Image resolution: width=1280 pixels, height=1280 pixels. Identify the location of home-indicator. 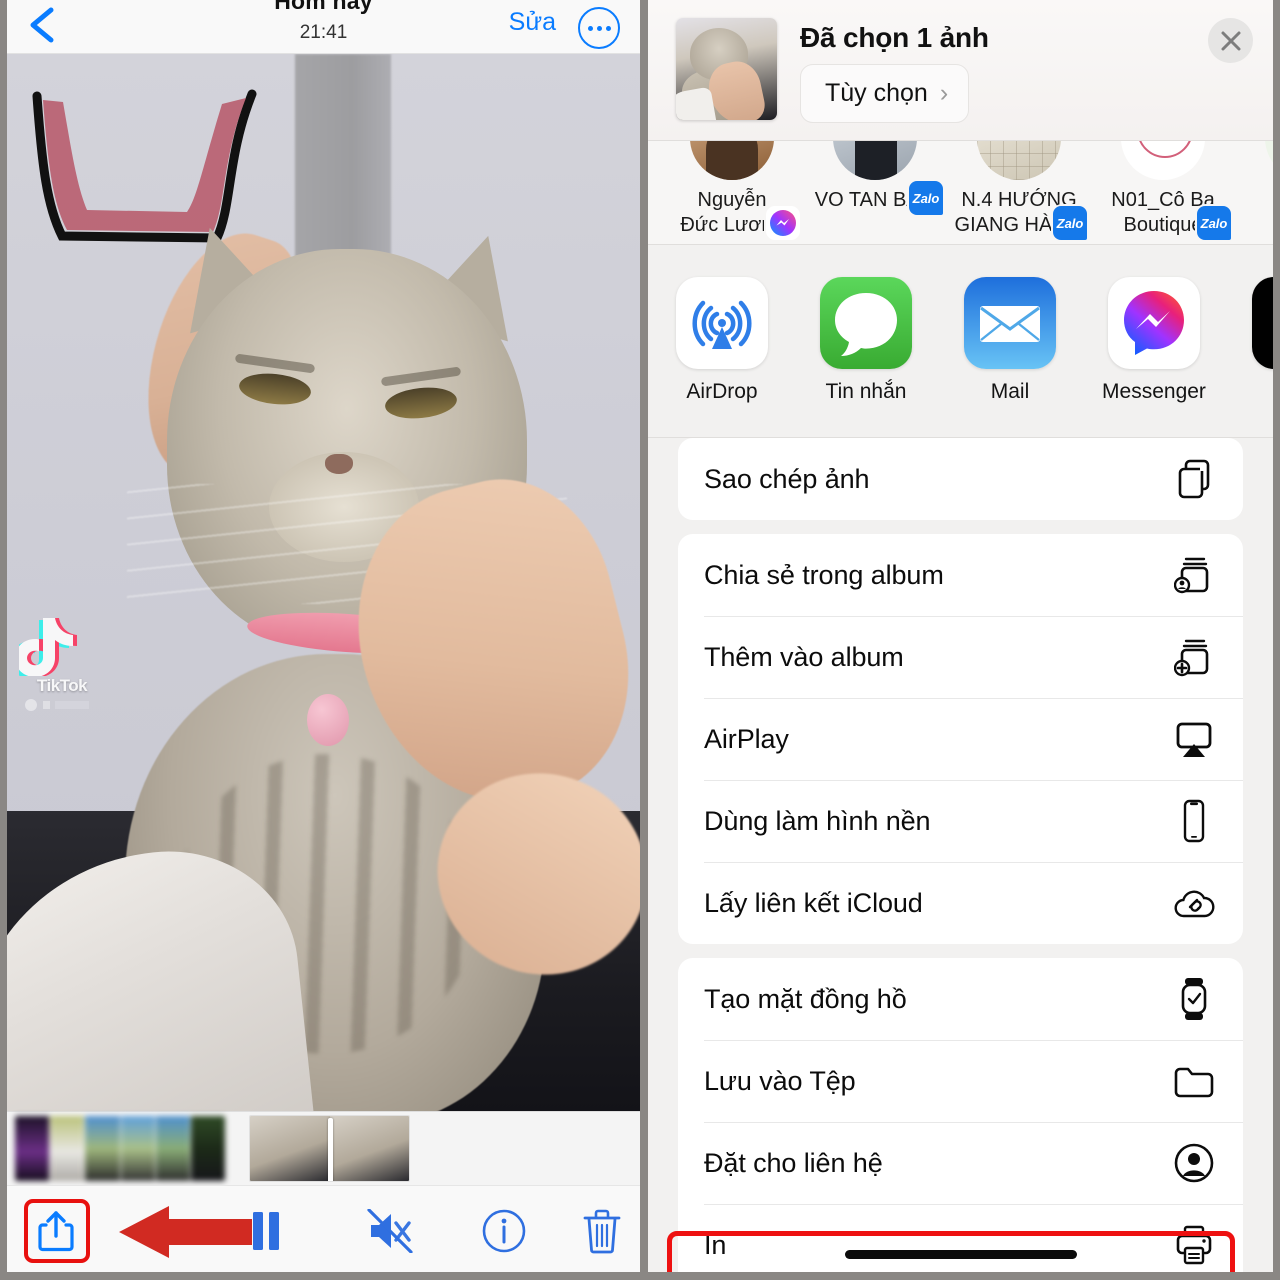
(960, 1254).